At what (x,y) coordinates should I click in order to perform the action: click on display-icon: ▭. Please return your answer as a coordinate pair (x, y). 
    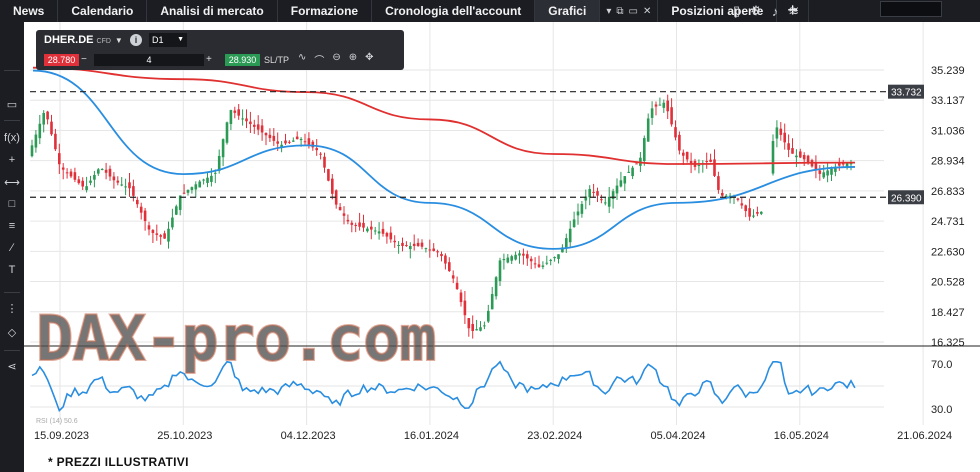
    Looking at the image, I should click on (12, 104).